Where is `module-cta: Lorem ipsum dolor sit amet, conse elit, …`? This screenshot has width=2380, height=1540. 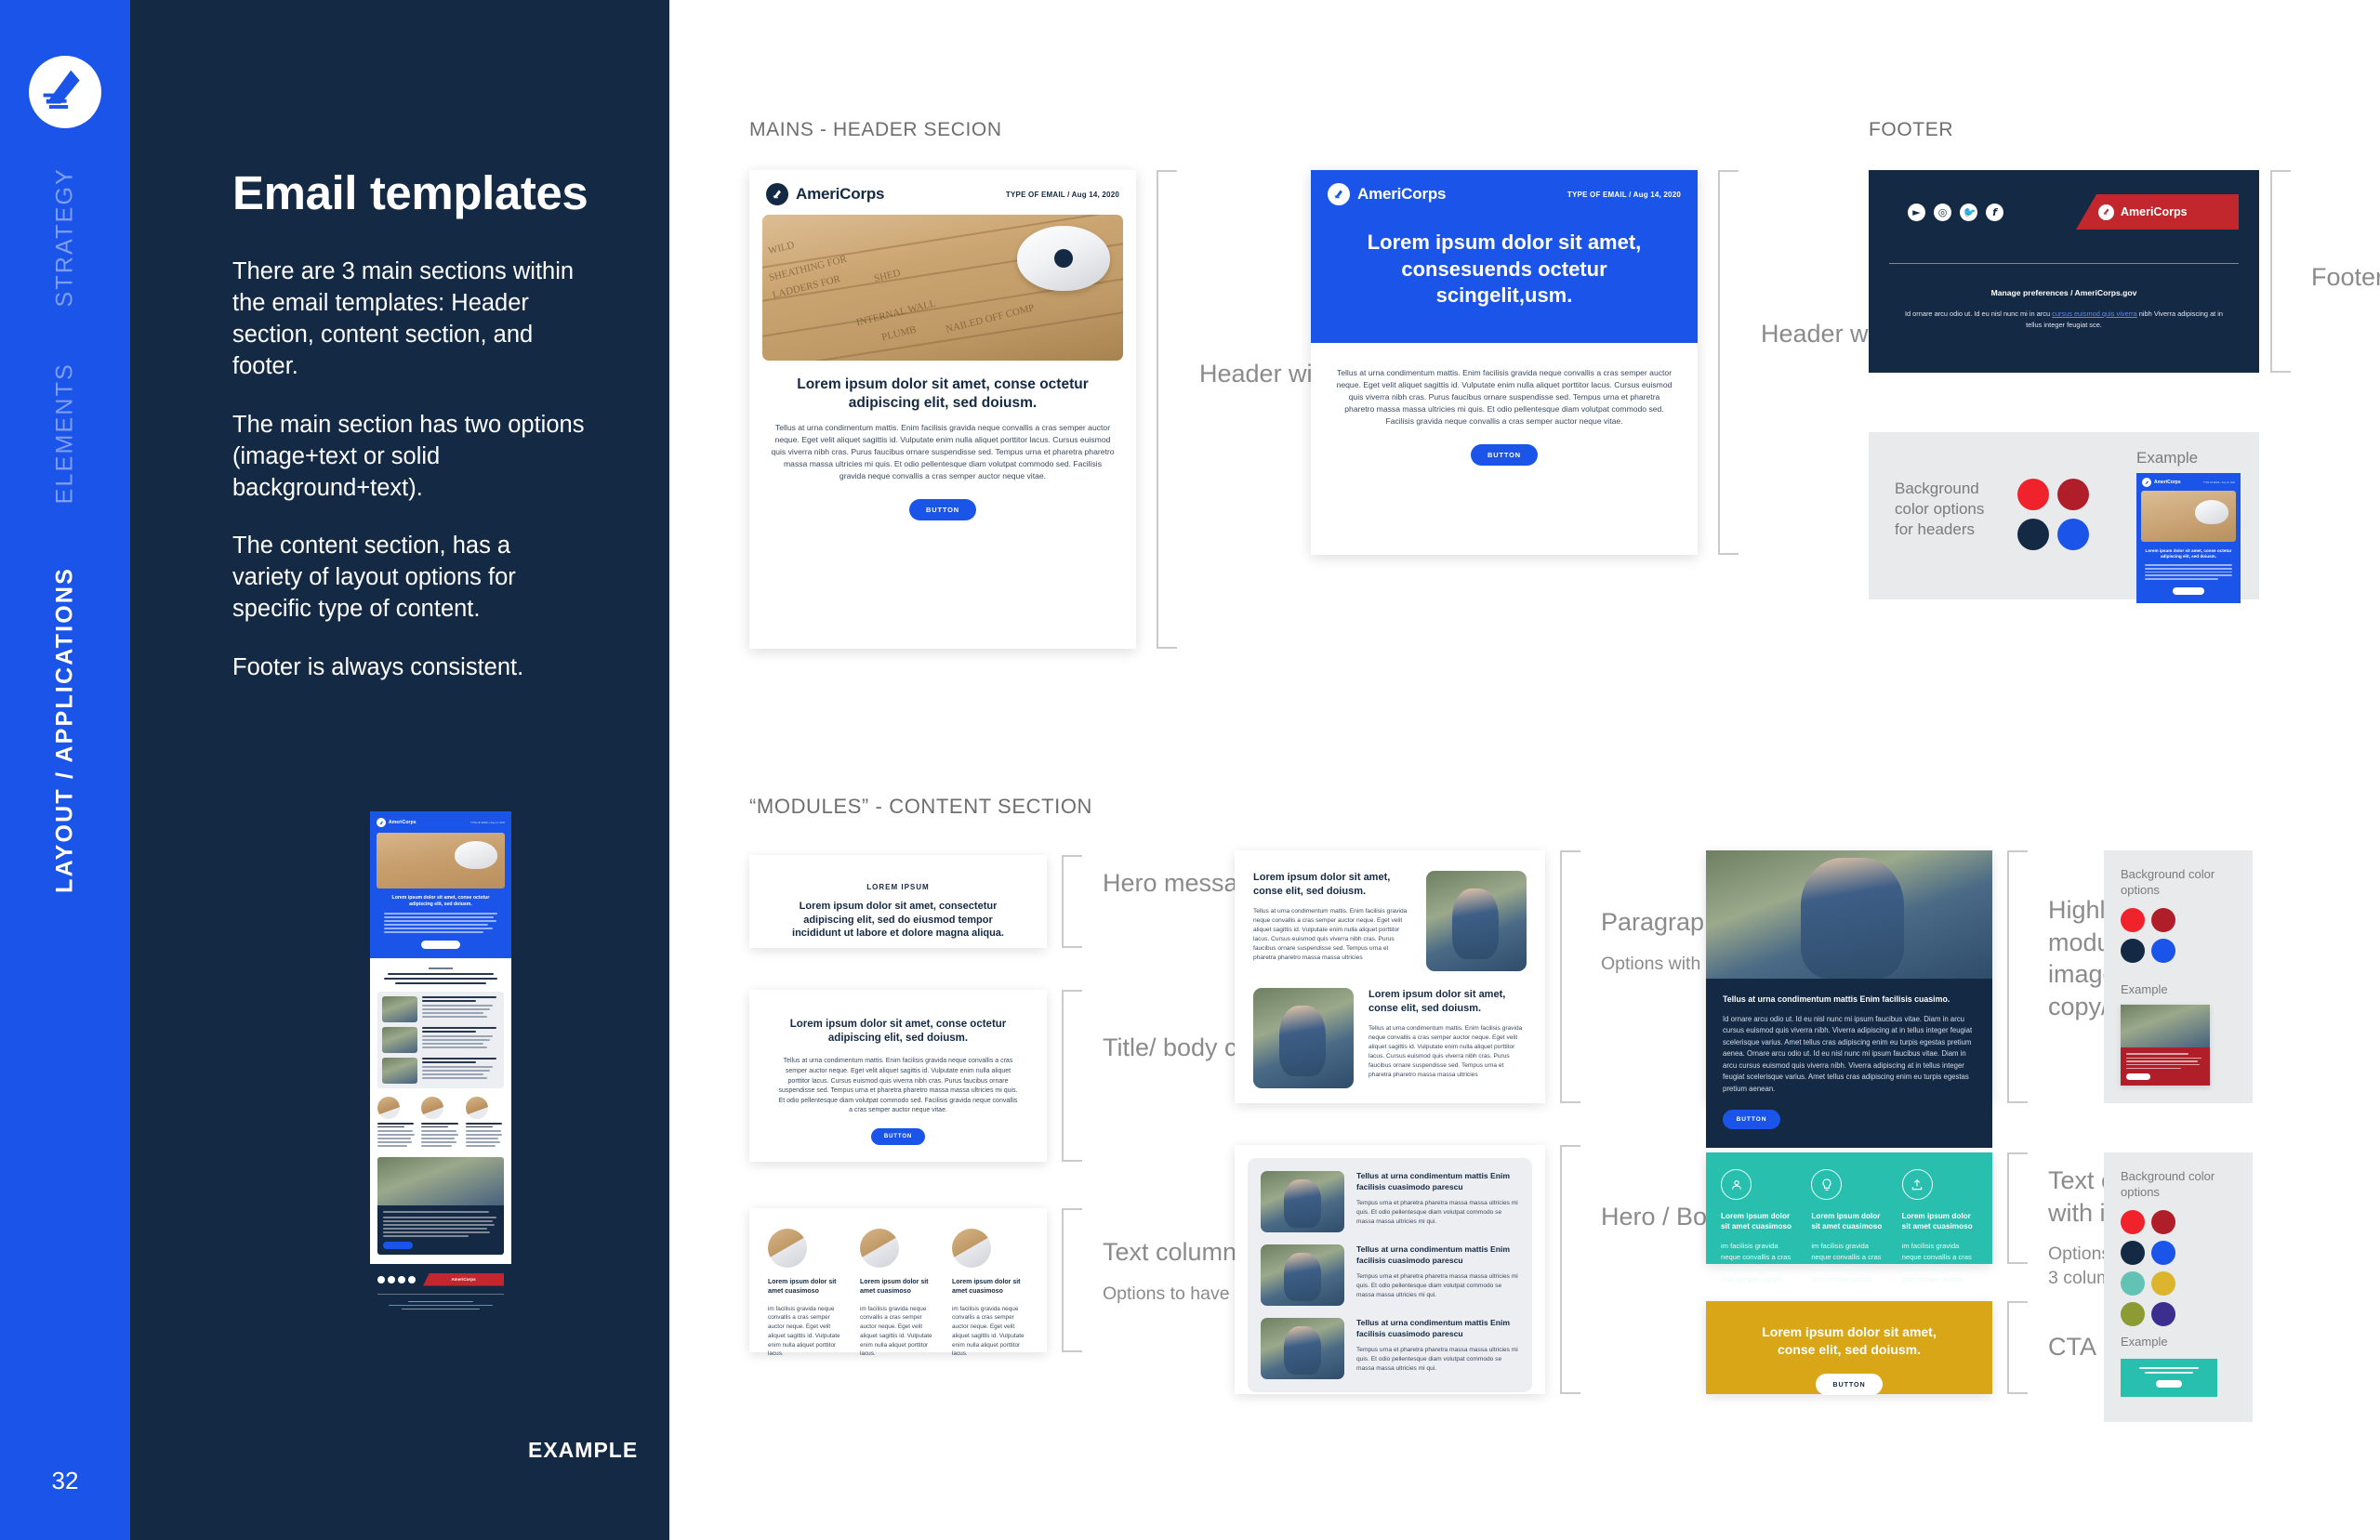 module-cta: Lorem ipsum dolor sit amet, conse elit, … is located at coordinates (1849, 1348).